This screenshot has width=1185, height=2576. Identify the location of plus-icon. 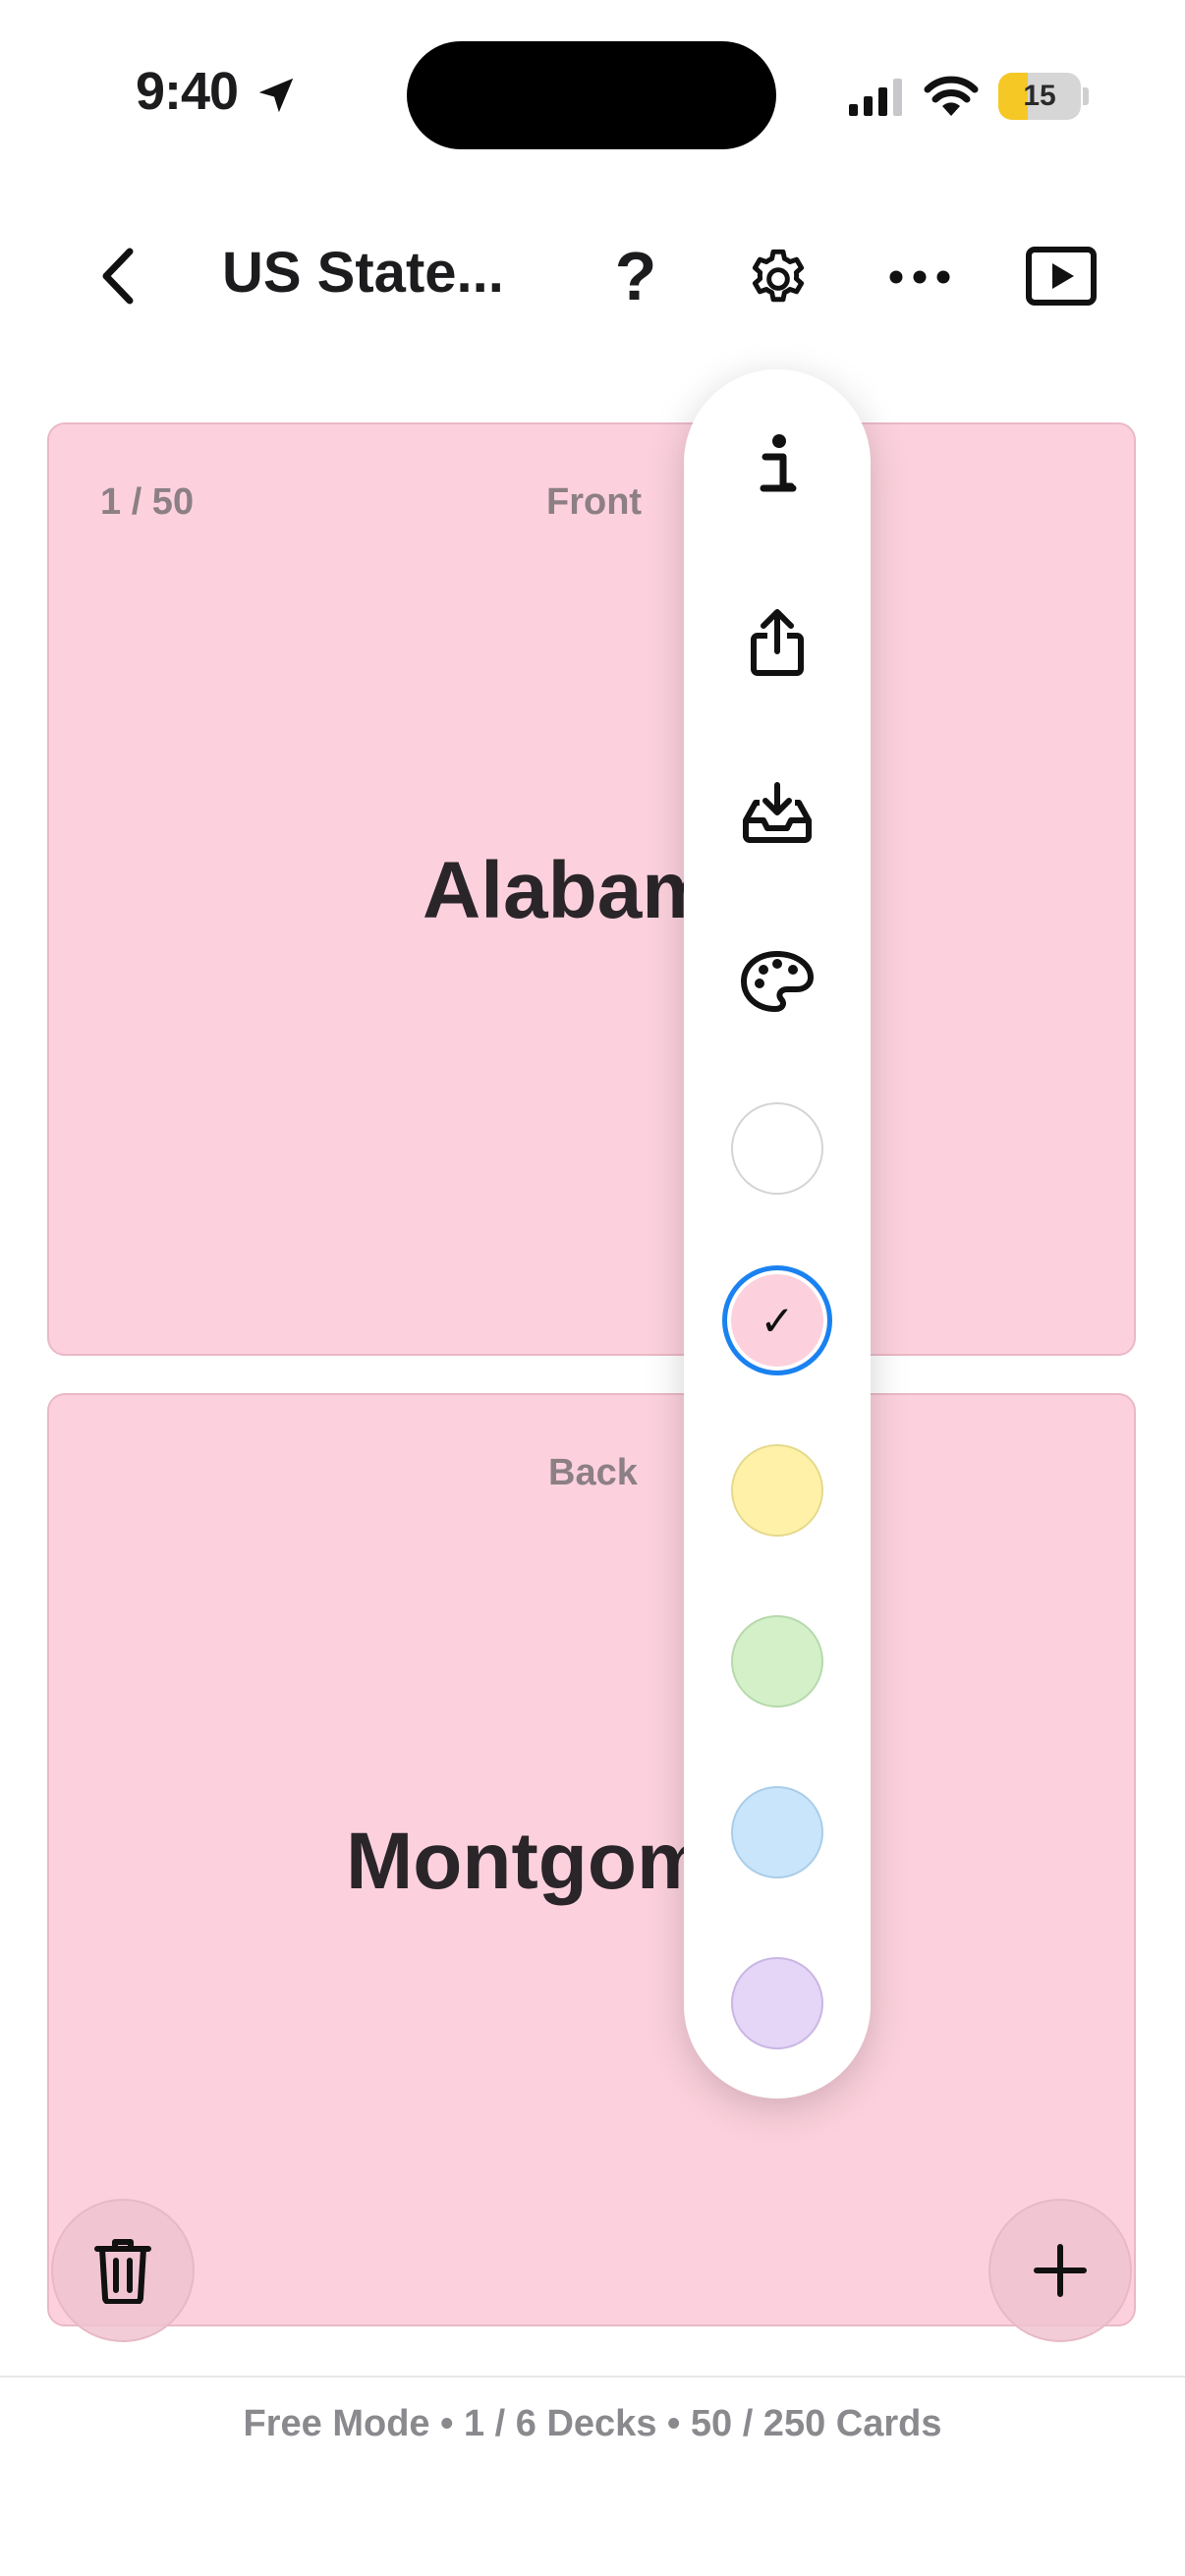
(1061, 2270).